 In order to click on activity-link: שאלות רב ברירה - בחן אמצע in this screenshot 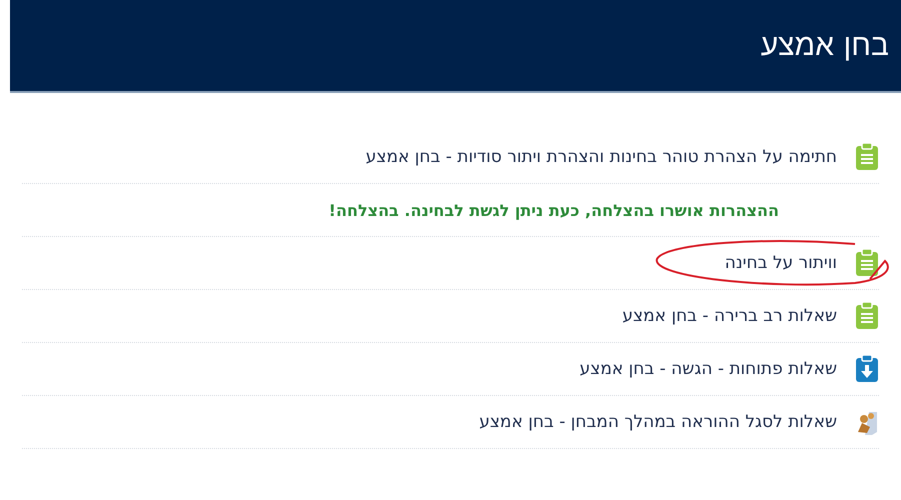, I will do `click(729, 316)`.